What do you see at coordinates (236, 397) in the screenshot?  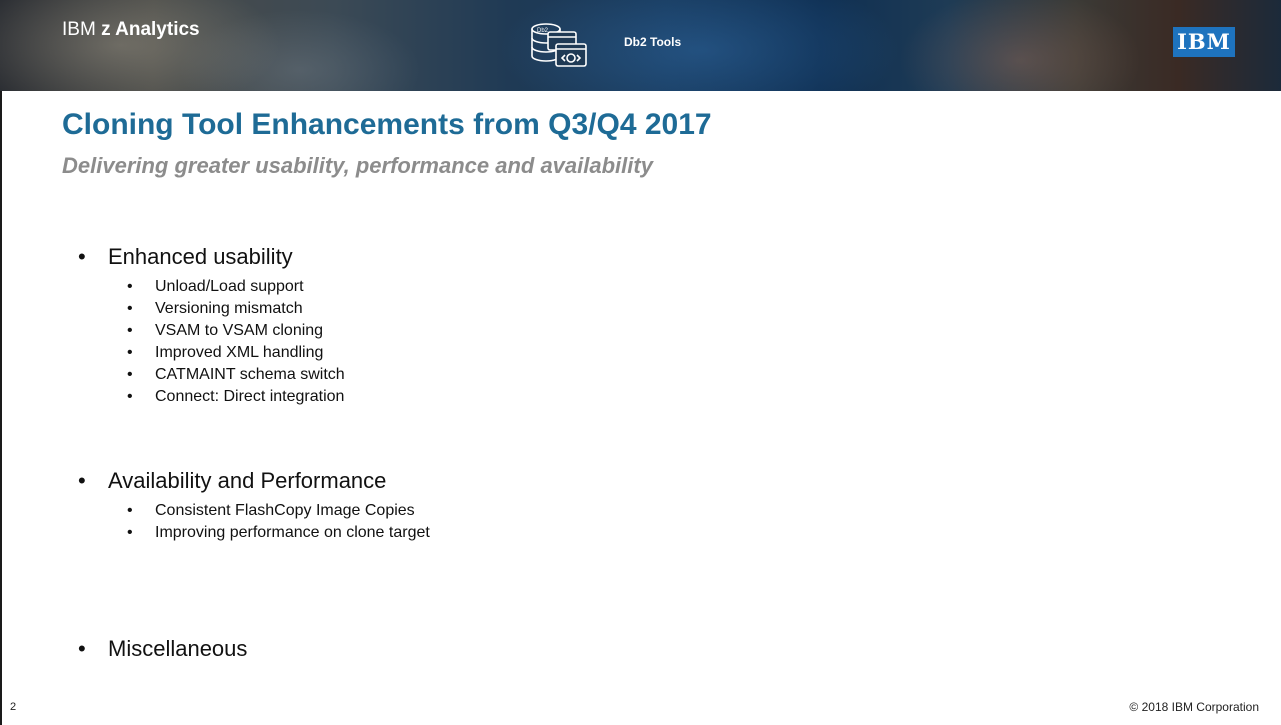 I see `list-item: Connect: Direct integration` at bounding box center [236, 397].